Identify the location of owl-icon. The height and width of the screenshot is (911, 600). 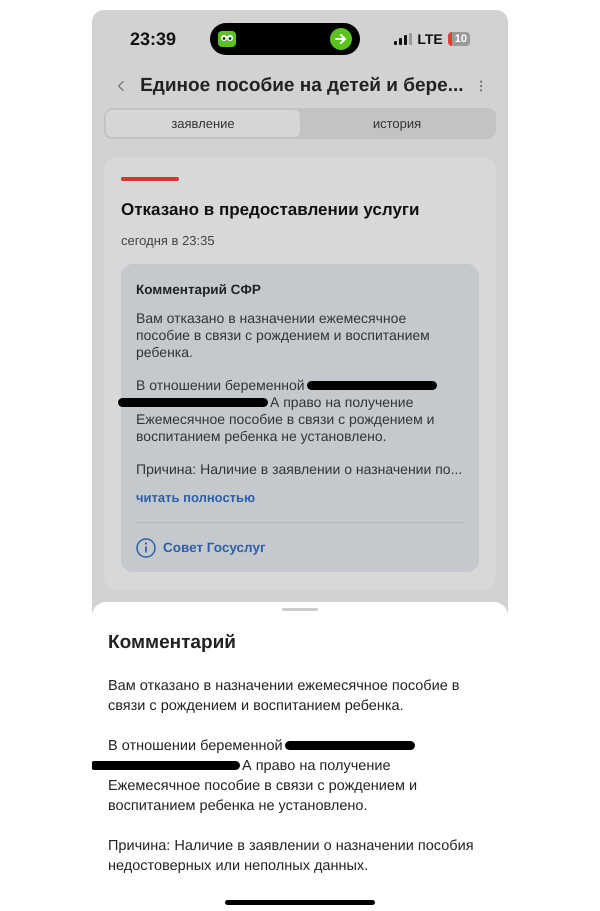
(227, 39).